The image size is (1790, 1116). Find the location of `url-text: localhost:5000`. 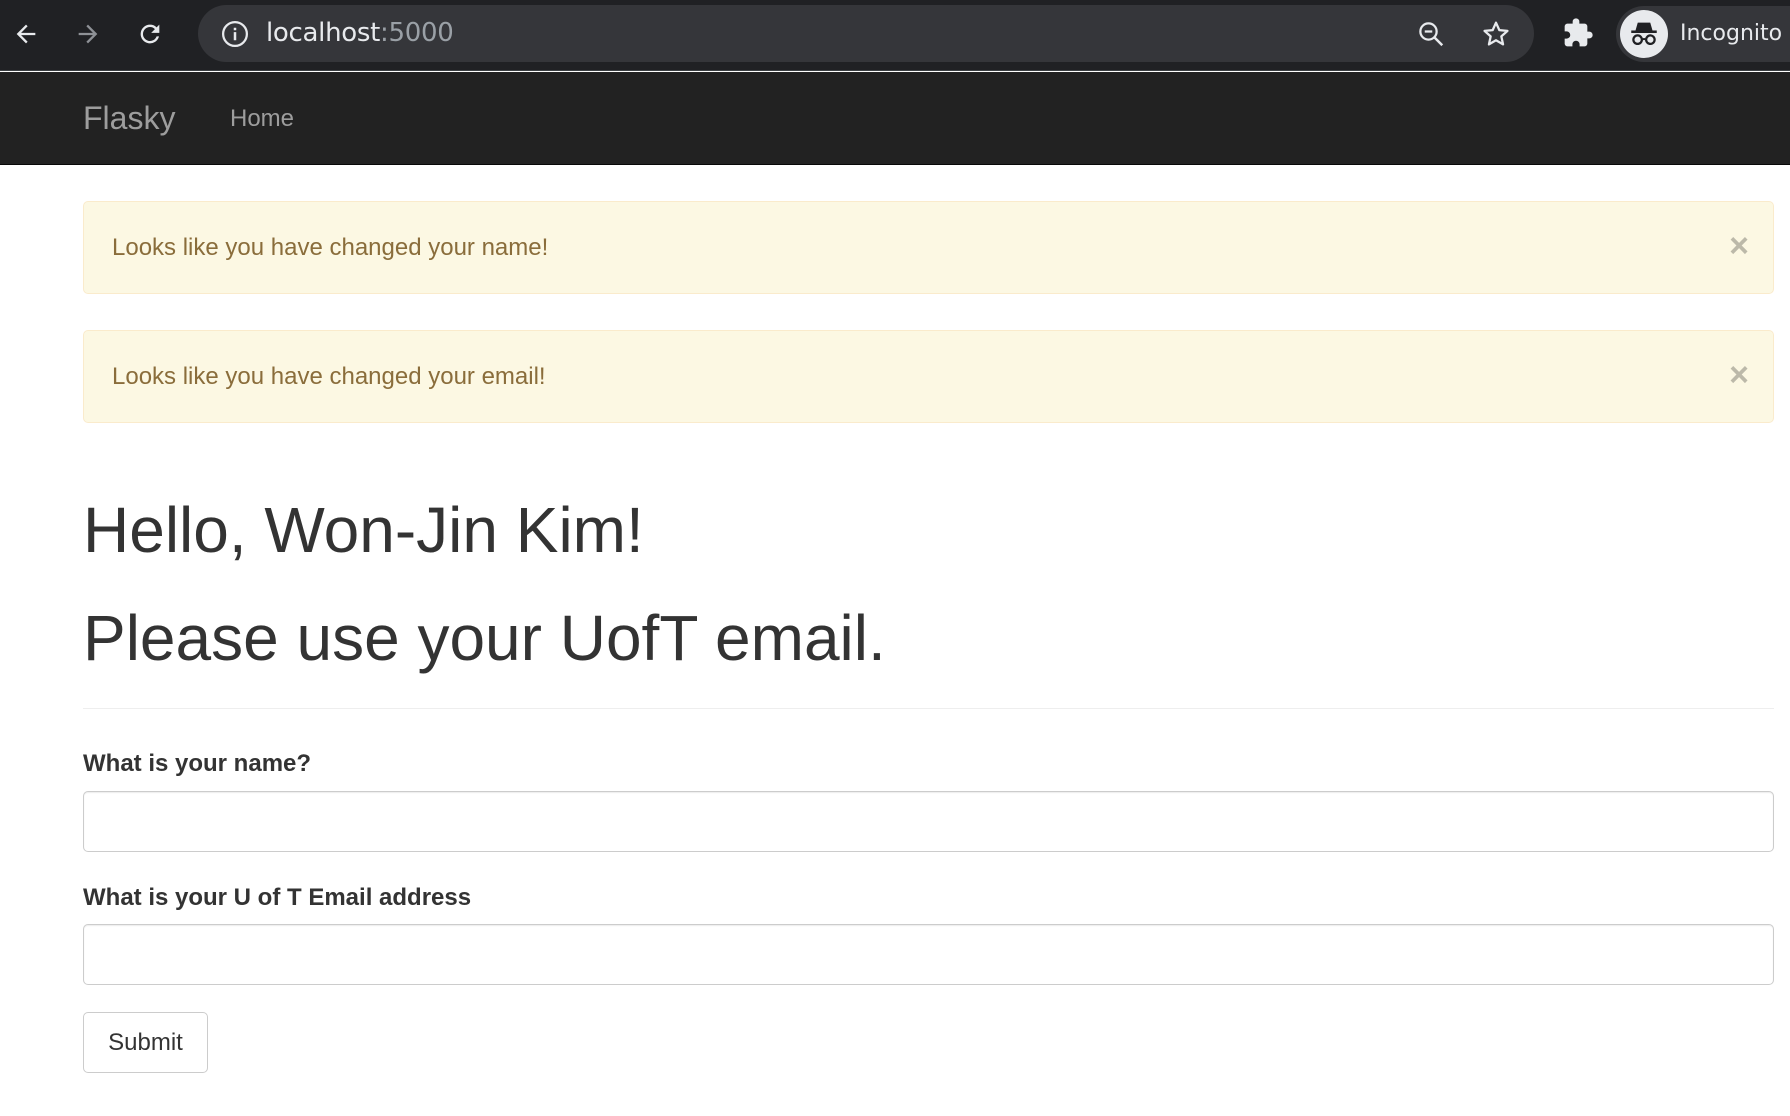

url-text: localhost:5000 is located at coordinates (360, 33).